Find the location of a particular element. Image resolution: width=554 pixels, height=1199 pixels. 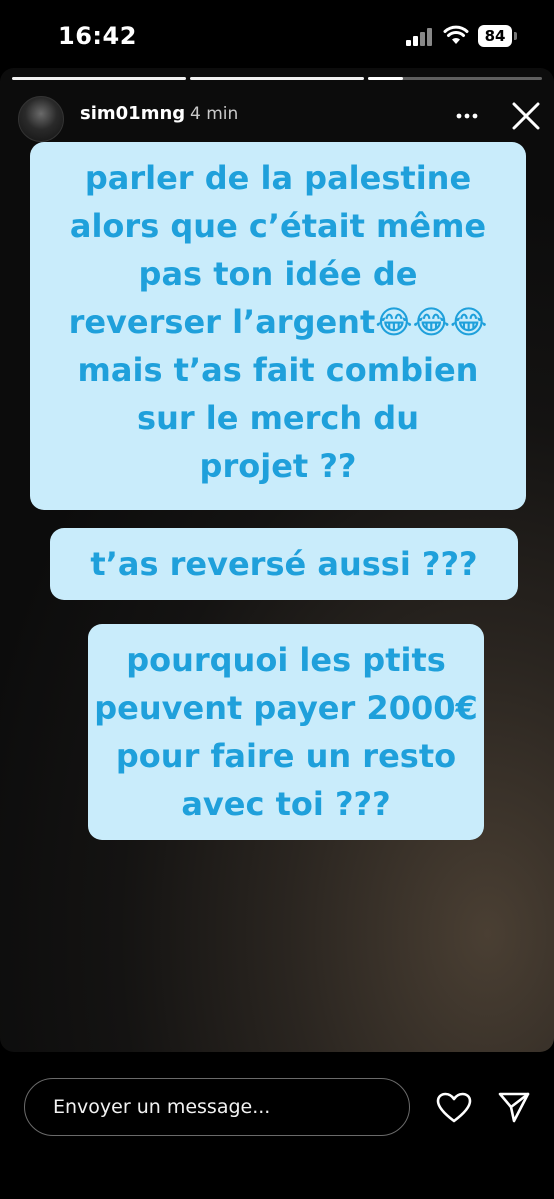

avatar is located at coordinates (41, 119).